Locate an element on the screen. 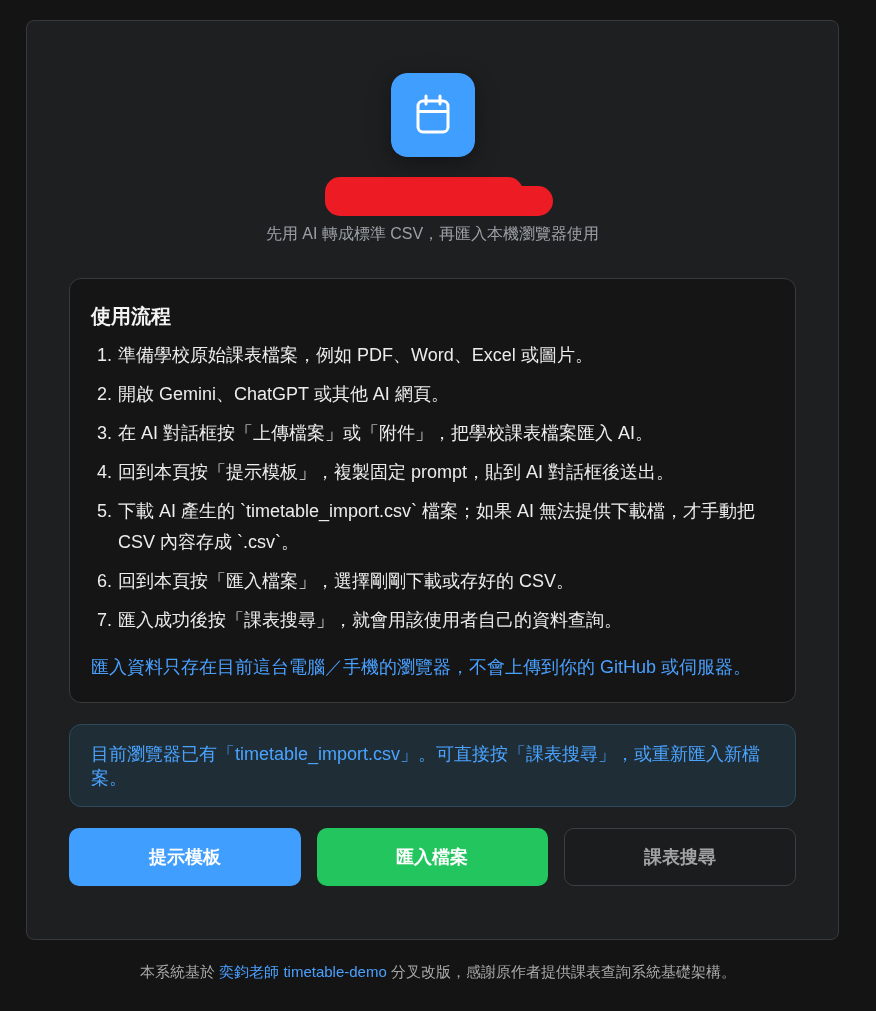 The height and width of the screenshot is (1011, 876). step-text: 開啟 Gemini、ChatGPT 或其他 AI 網頁。 is located at coordinates (283, 394).